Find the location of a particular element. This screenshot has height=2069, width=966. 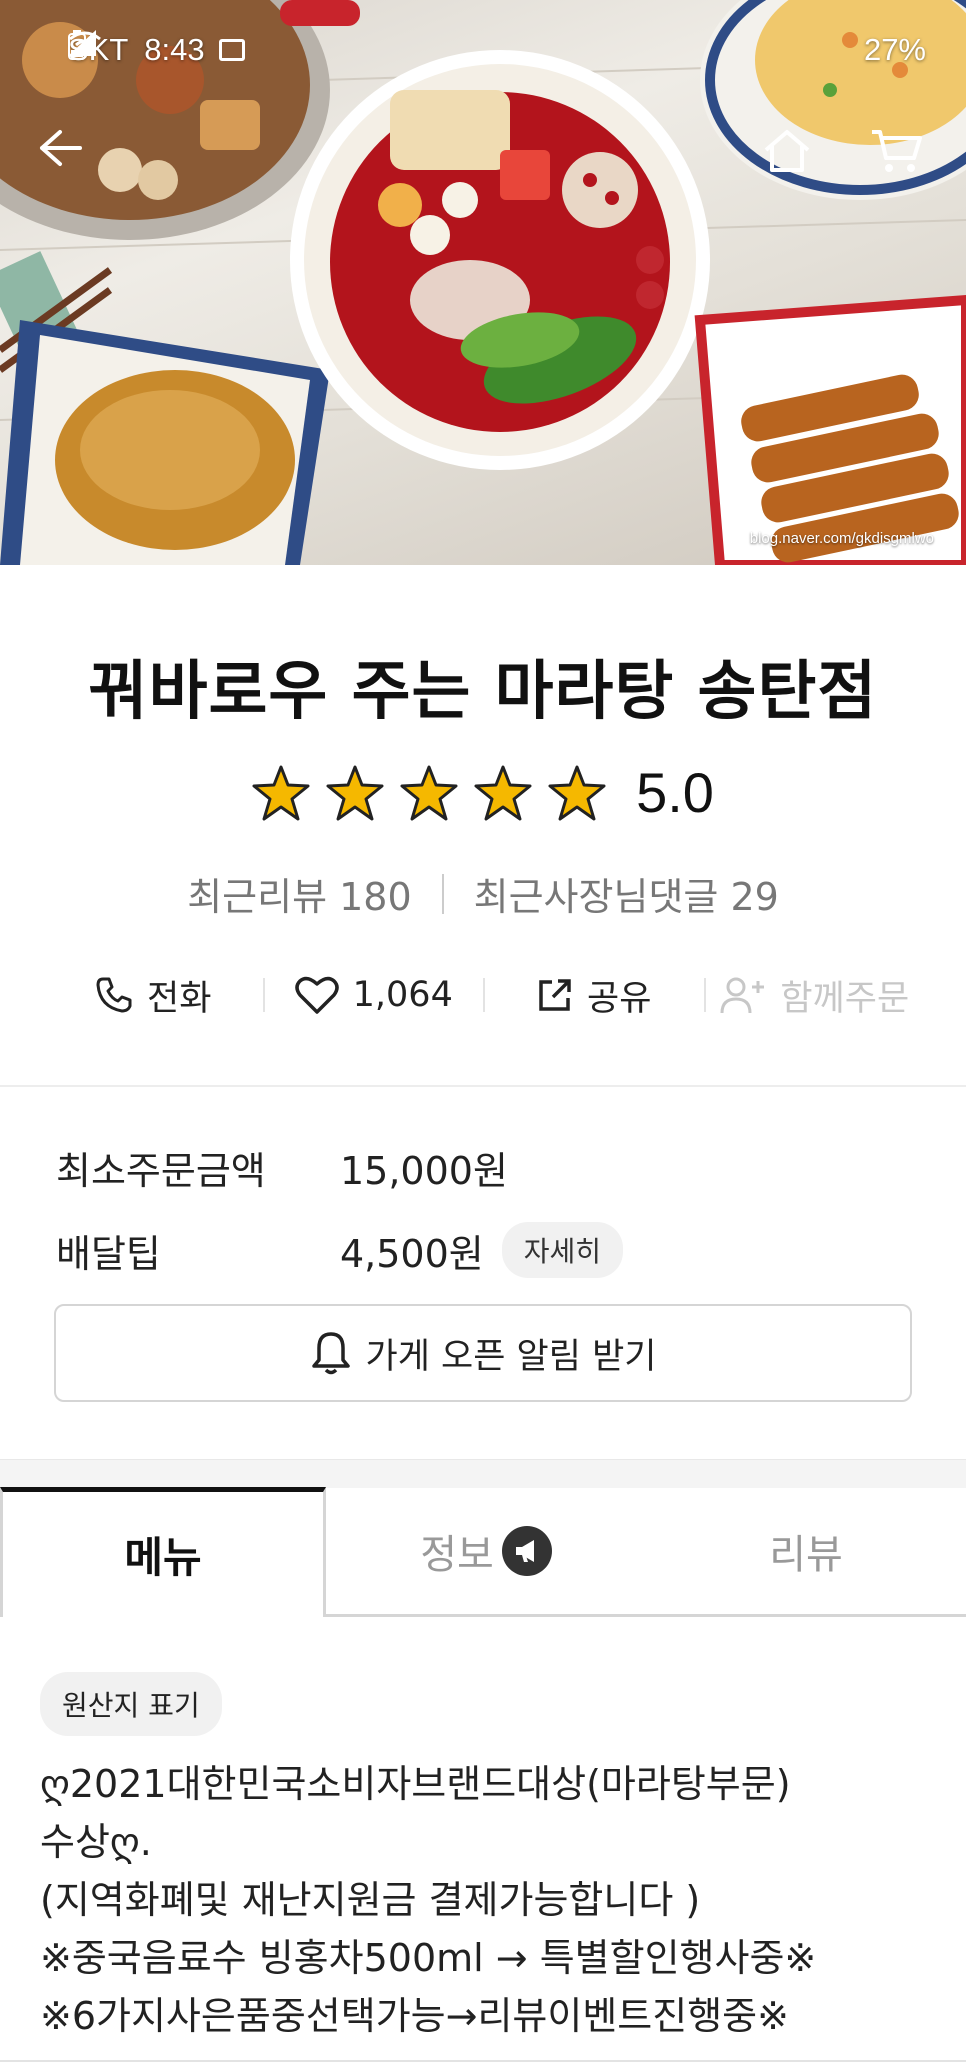

min-order-row: 최소주문금액 15,000원 is located at coordinates (282, 1167).